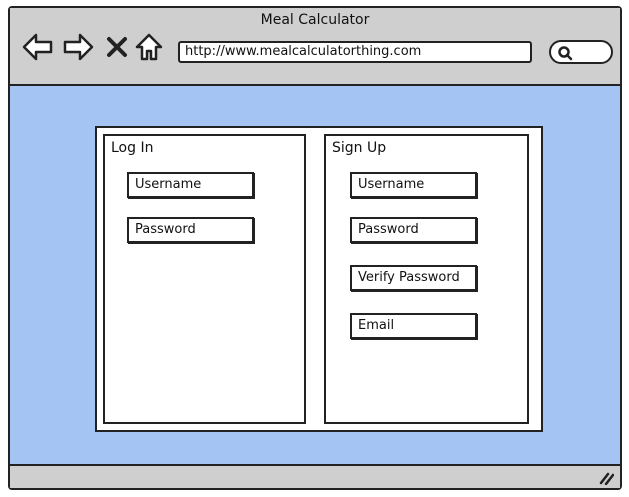  What do you see at coordinates (315, 20) in the screenshot?
I see `window-title: Meal Calculator` at bounding box center [315, 20].